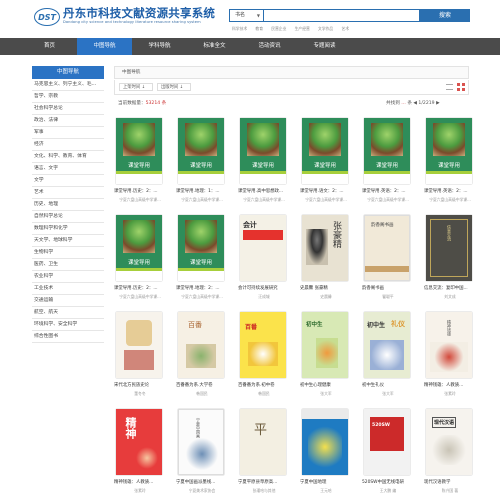 This screenshot has height=500, width=500. What do you see at coordinates (202, 385) in the screenshot?
I see `book-title: 百番番为系.大学卷` at bounding box center [202, 385].